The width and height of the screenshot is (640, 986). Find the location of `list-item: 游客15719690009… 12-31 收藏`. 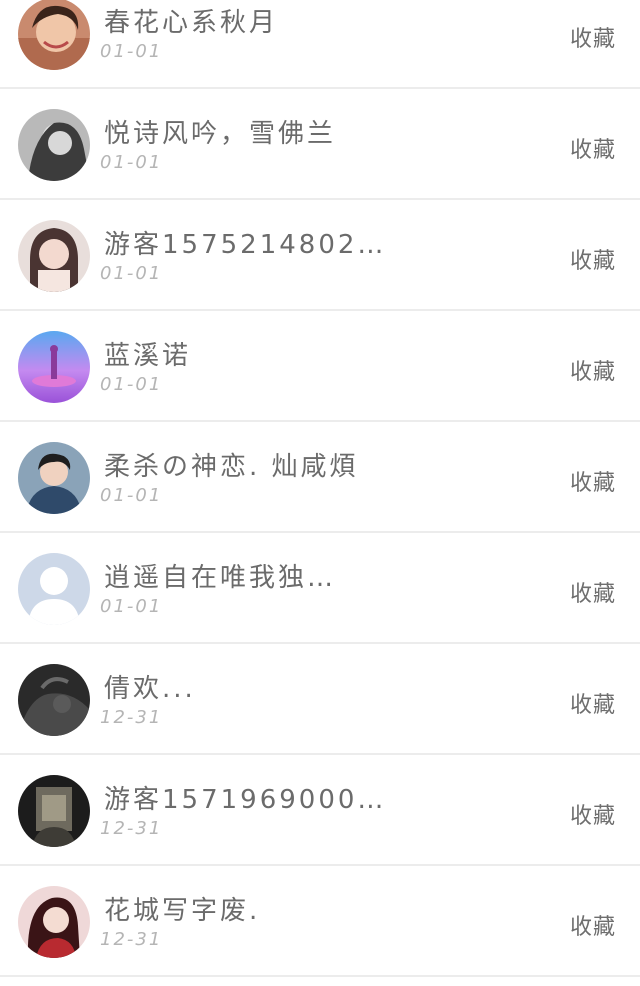

list-item: 游客15719690009… 12-31 收藏 is located at coordinates (320, 810).